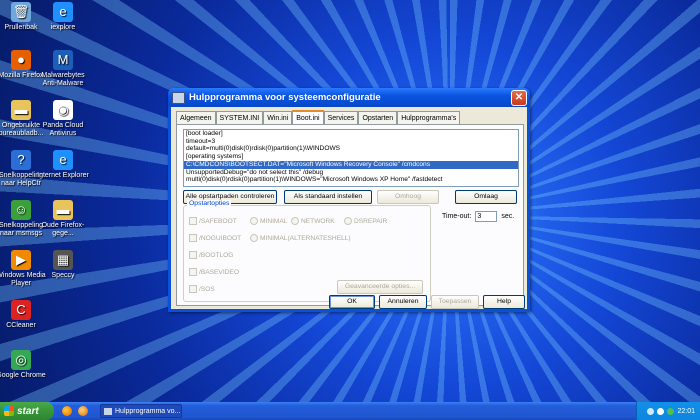  I want to click on system-tray: 22:01, so click(668, 411).